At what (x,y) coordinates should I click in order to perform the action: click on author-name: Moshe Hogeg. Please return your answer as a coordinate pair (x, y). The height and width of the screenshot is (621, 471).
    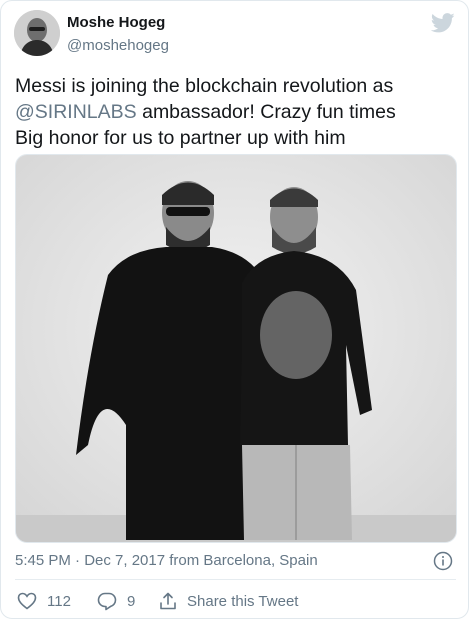
    Looking at the image, I should click on (116, 22).